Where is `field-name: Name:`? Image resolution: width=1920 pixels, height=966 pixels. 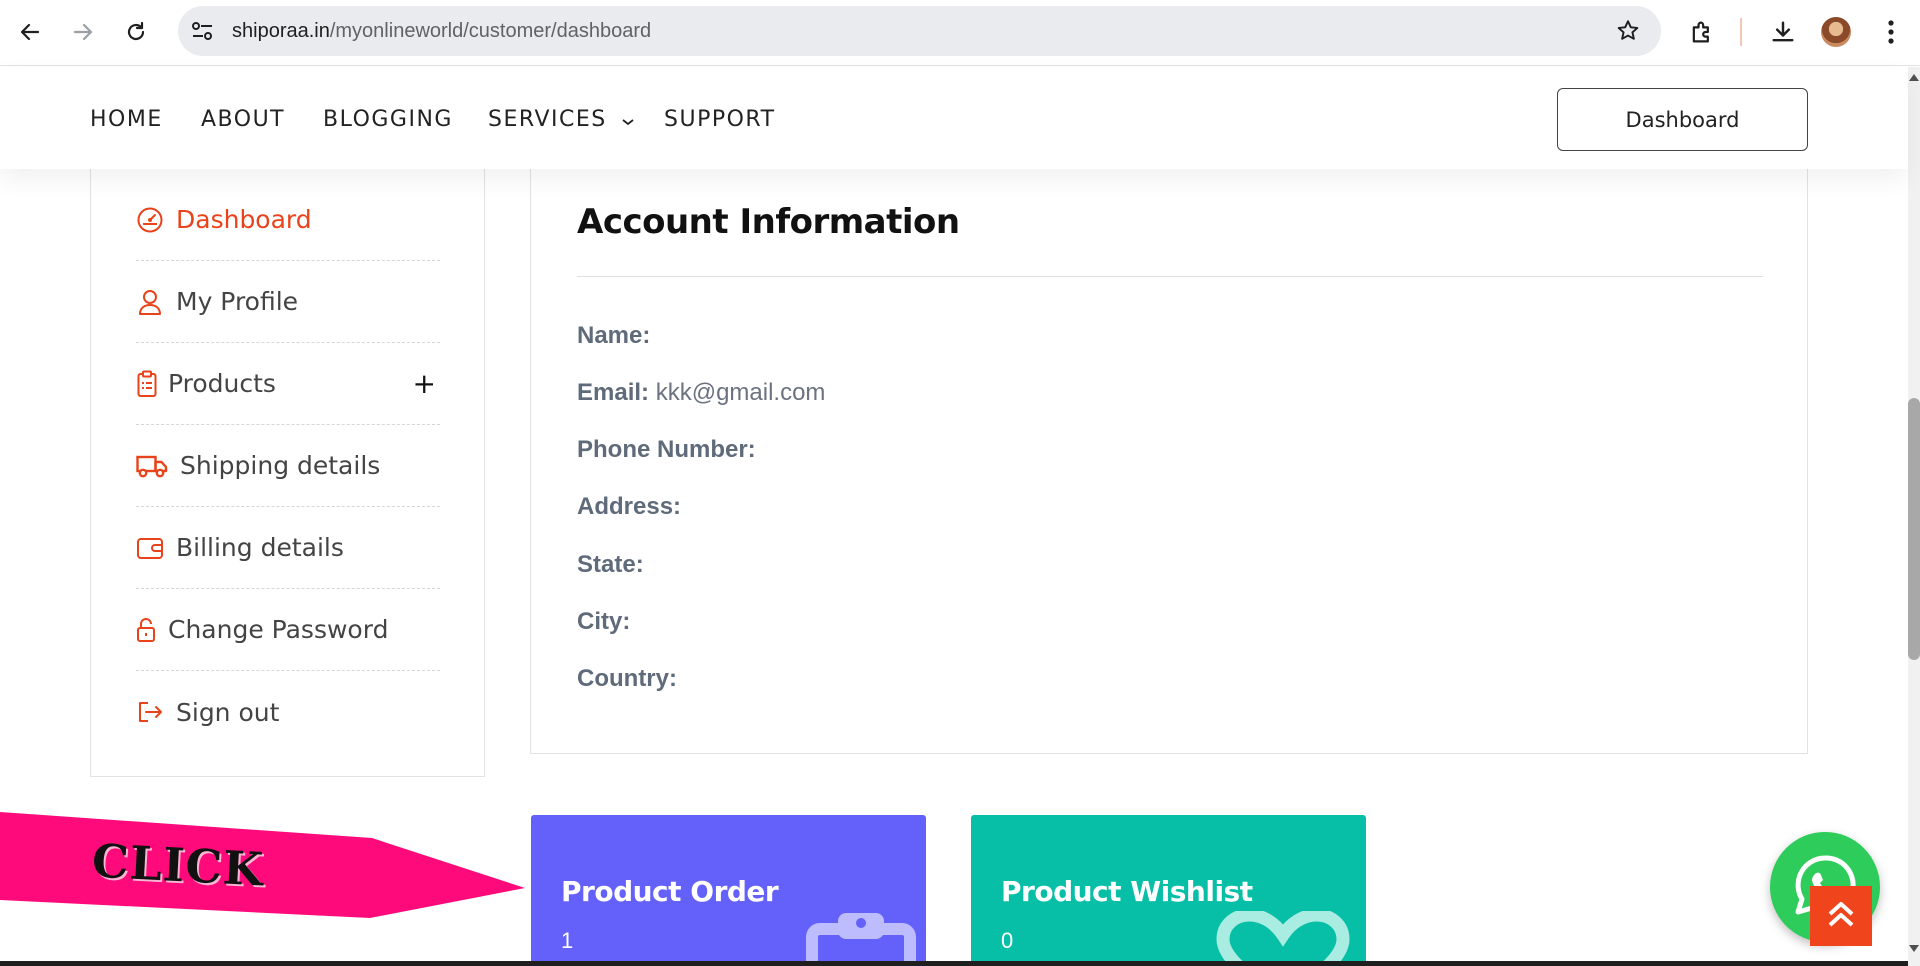 field-name: Name: is located at coordinates (613, 336).